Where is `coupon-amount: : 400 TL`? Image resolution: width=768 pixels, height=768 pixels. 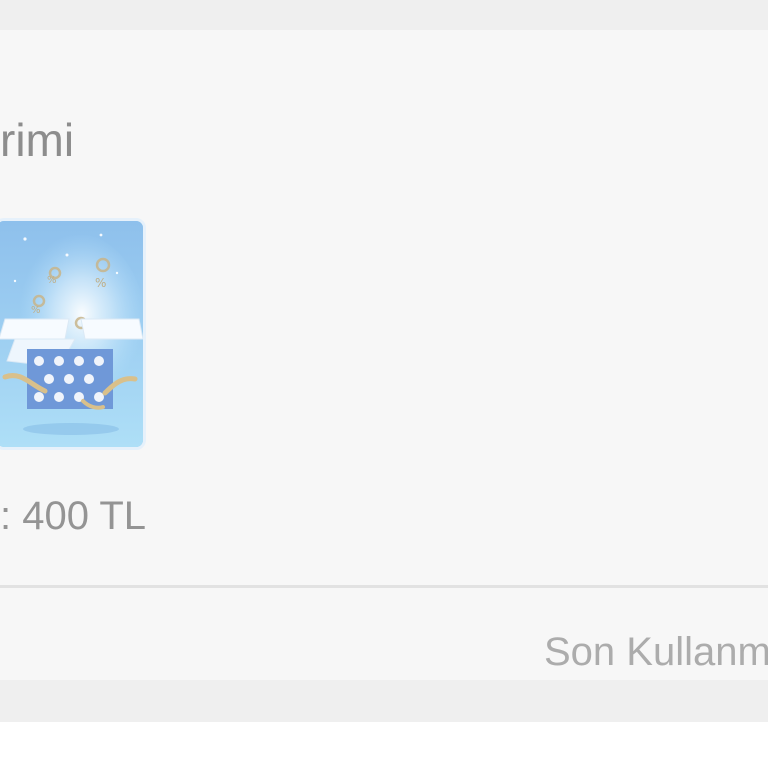
coupon-amount: : 400 TL is located at coordinates (73, 516).